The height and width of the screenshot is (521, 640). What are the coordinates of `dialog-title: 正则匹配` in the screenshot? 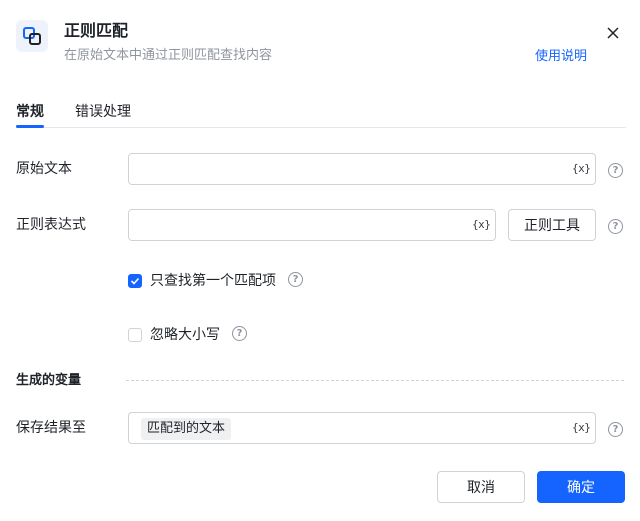 It's located at (96, 30).